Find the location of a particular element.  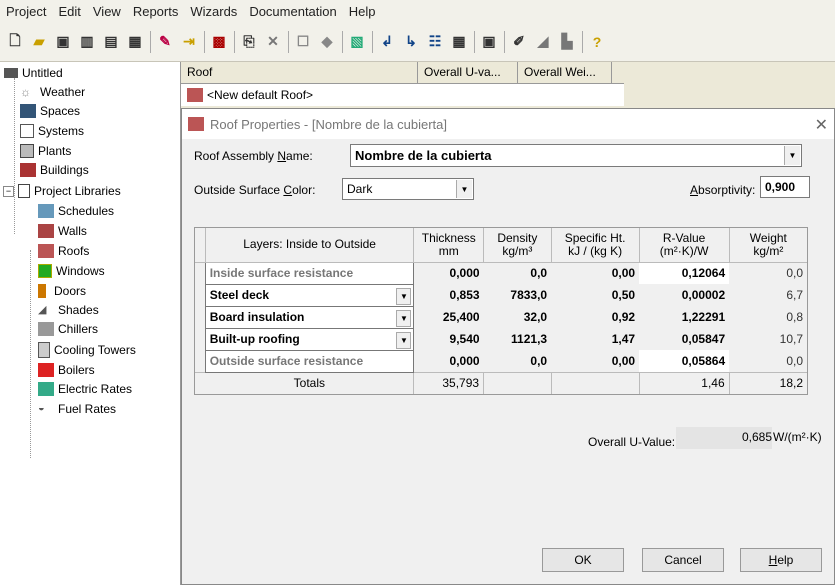

fuel-rates-icon: ◒ is located at coordinates (41, 408).